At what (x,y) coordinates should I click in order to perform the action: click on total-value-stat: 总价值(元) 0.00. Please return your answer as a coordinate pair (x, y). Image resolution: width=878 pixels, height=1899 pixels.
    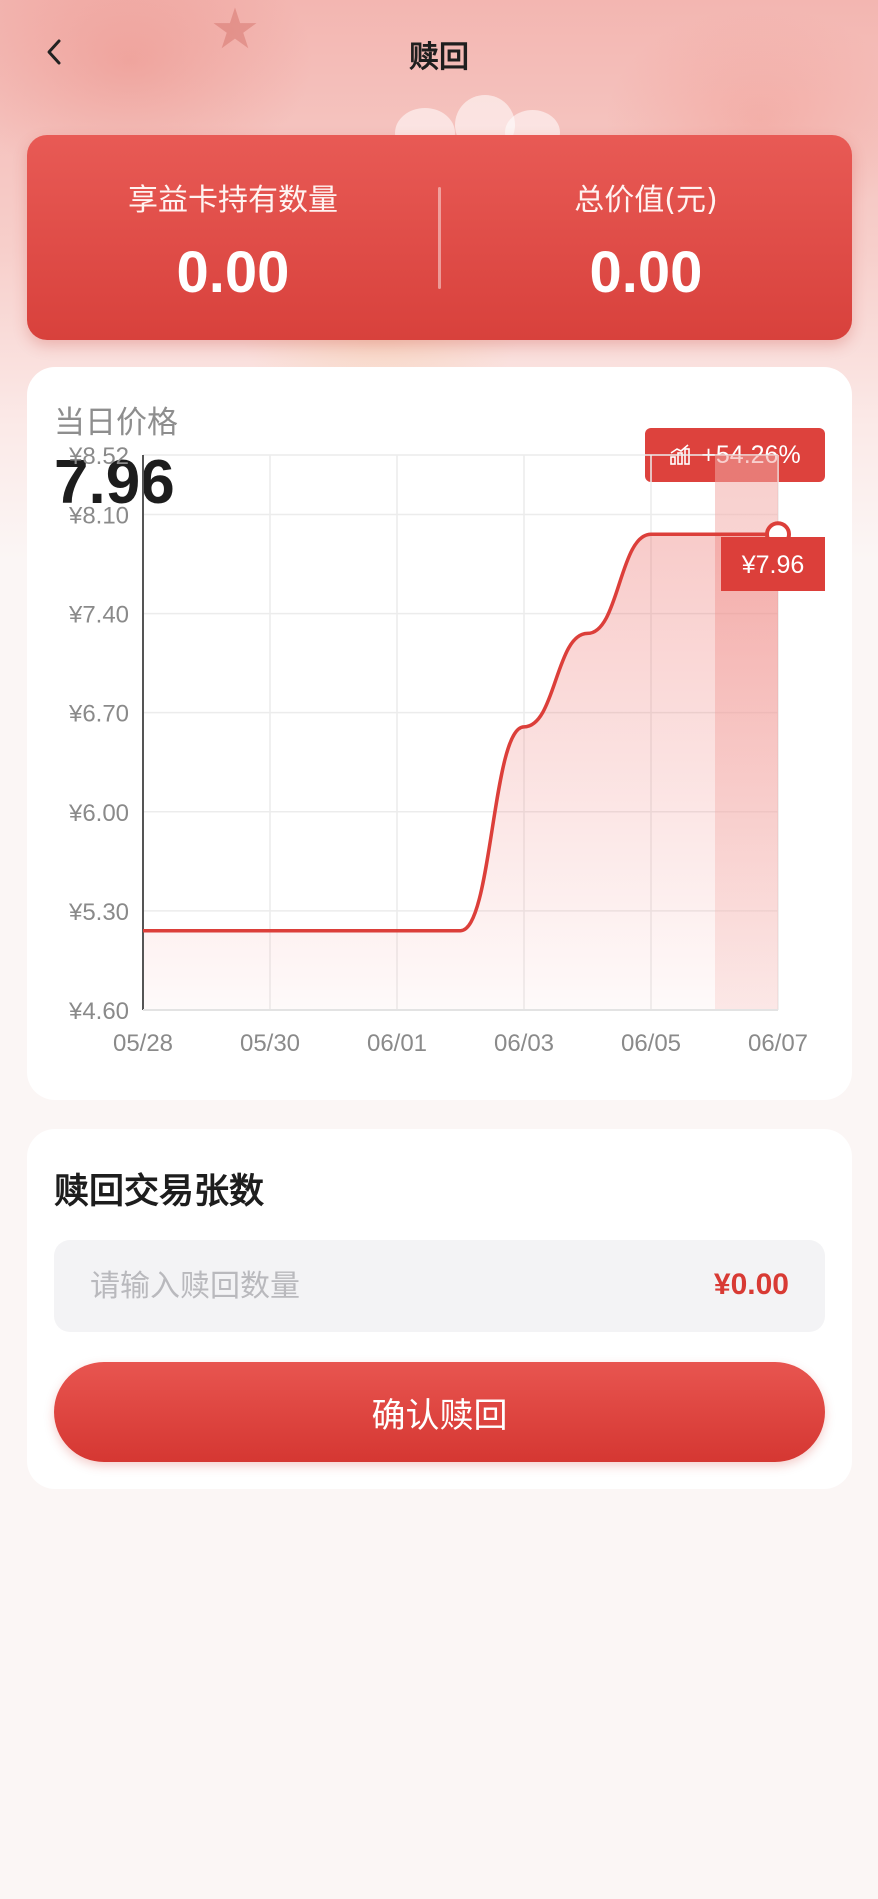
    Looking at the image, I should click on (646, 240).